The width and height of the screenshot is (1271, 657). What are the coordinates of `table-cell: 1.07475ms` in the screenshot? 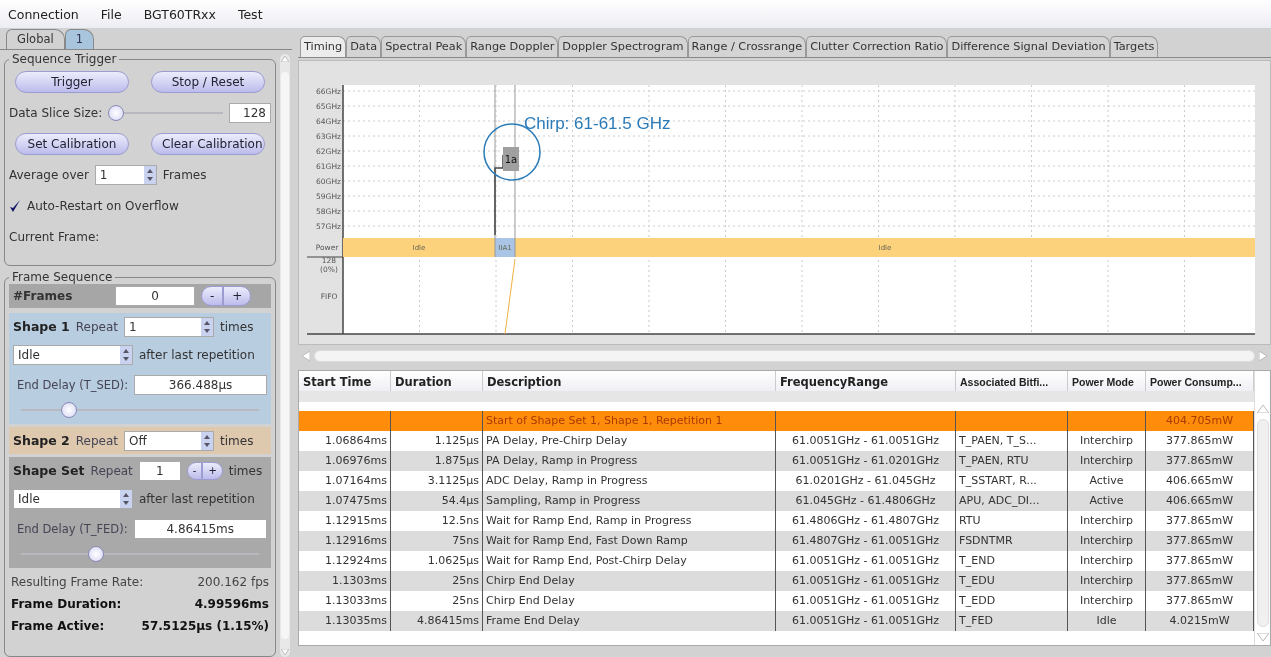 It's located at (345, 501).